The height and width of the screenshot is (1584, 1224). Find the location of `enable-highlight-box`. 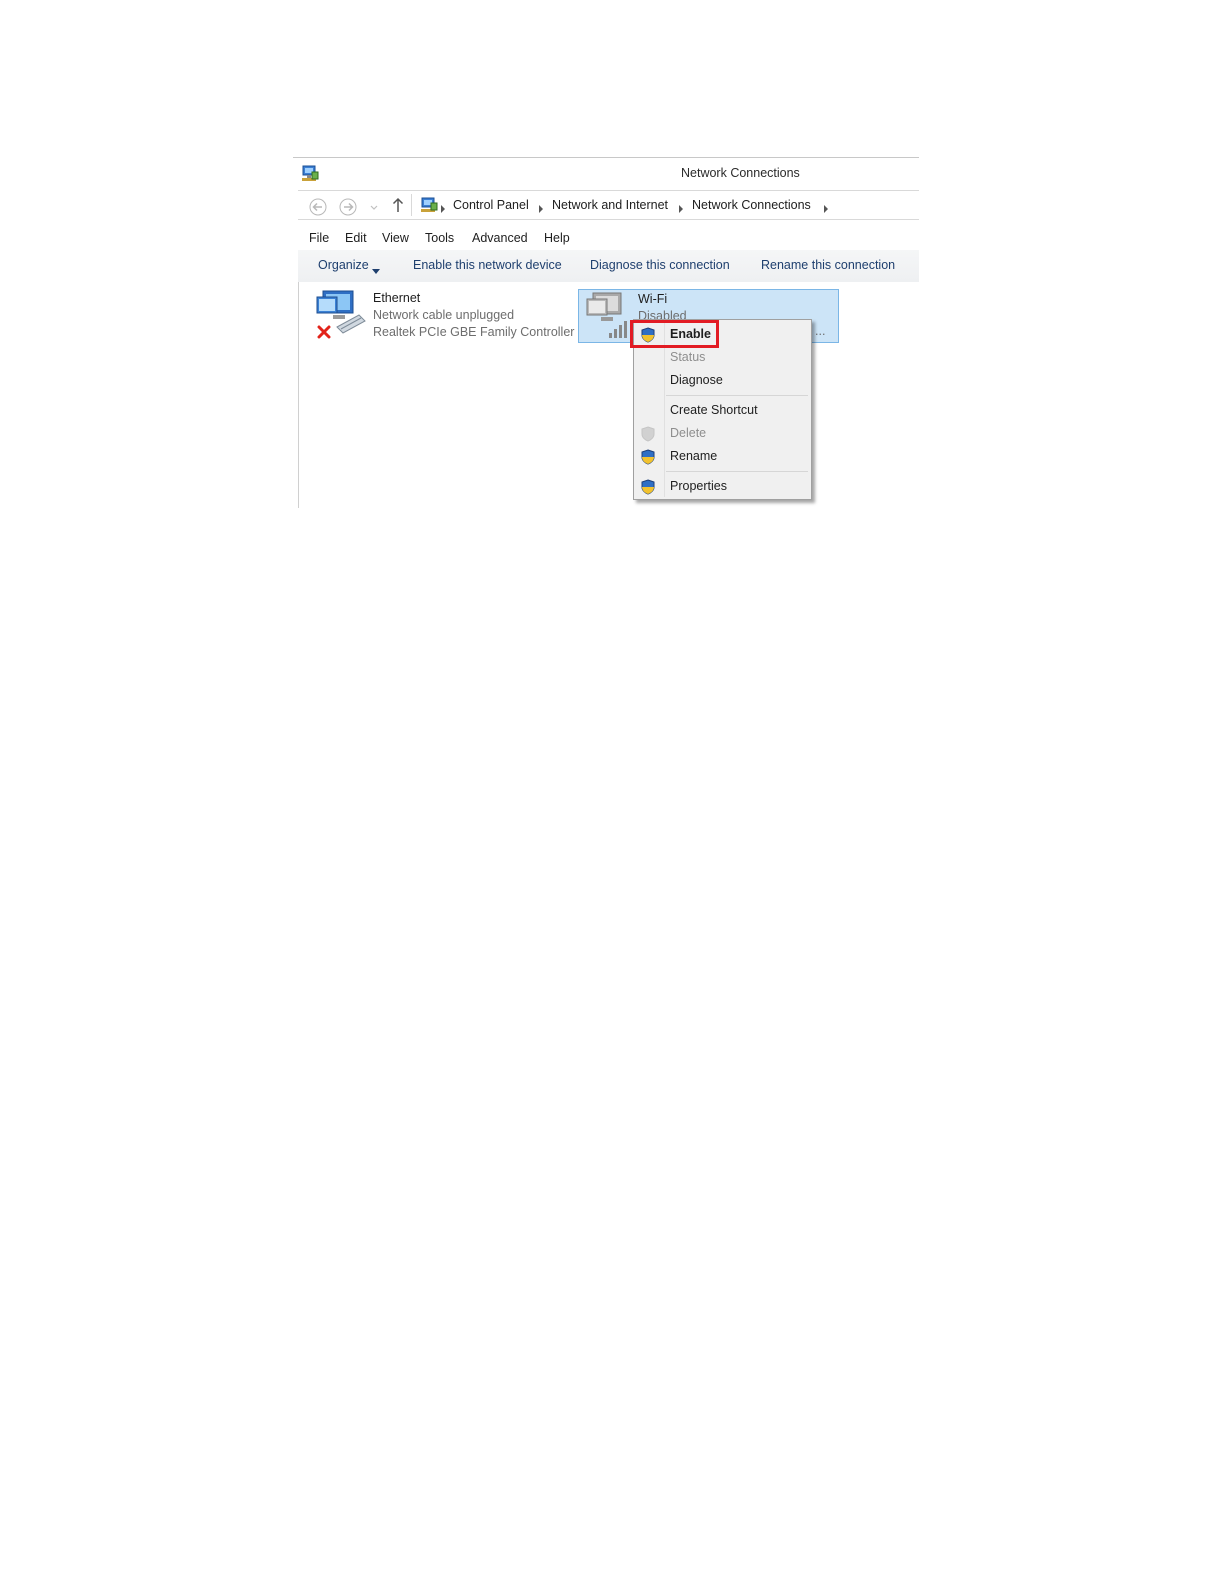

enable-highlight-box is located at coordinates (674, 334).